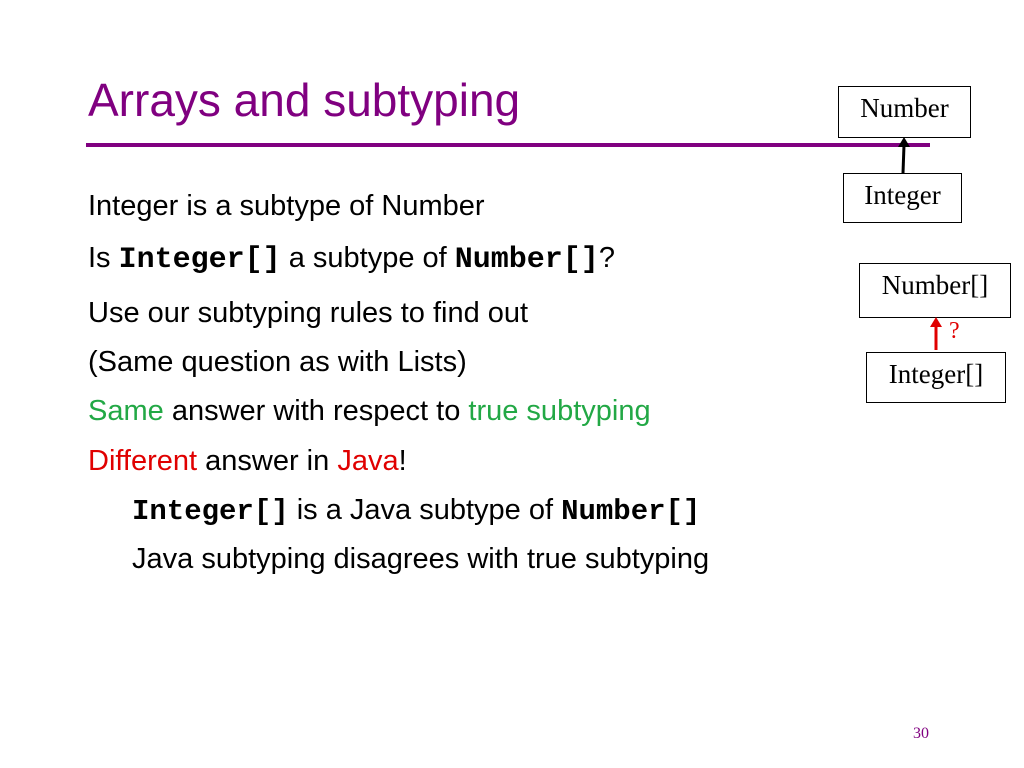 The width and height of the screenshot is (1024, 768). What do you see at coordinates (904, 155) in the screenshot?
I see `subtype-arrow-black` at bounding box center [904, 155].